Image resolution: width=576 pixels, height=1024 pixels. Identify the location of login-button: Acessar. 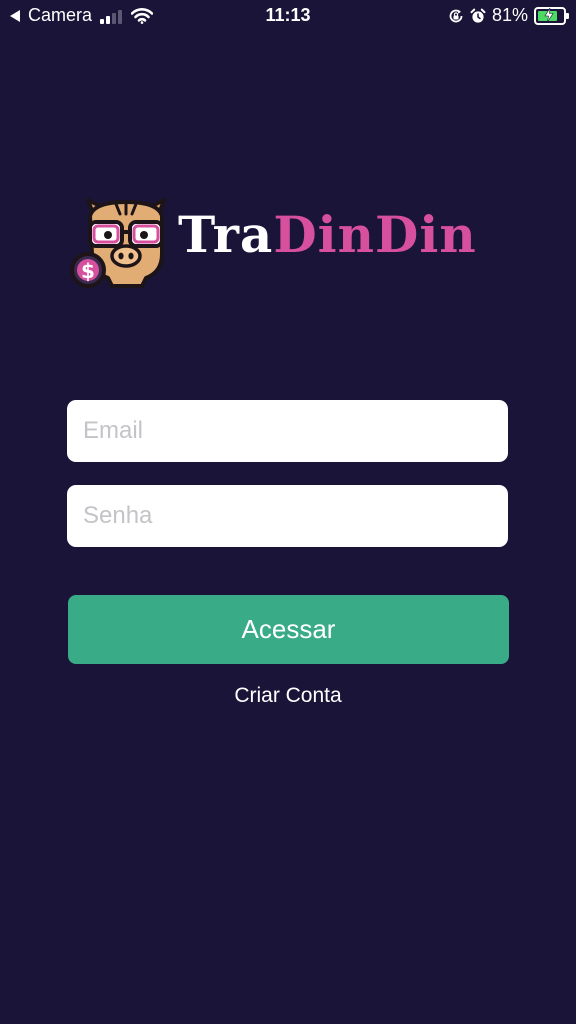
(288, 629).